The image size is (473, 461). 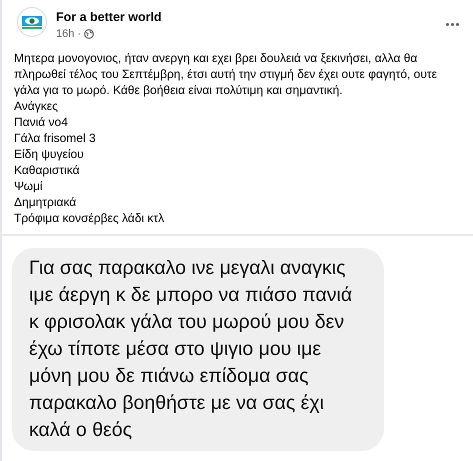 What do you see at coordinates (41, 122) in the screenshot?
I see `list-line: Πανιά νο4` at bounding box center [41, 122].